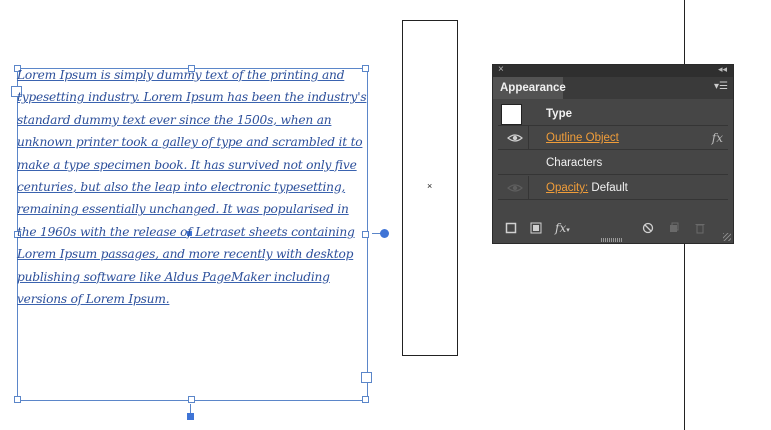 This screenshot has width=771, height=430. I want to click on type-thumbnail, so click(511, 114).